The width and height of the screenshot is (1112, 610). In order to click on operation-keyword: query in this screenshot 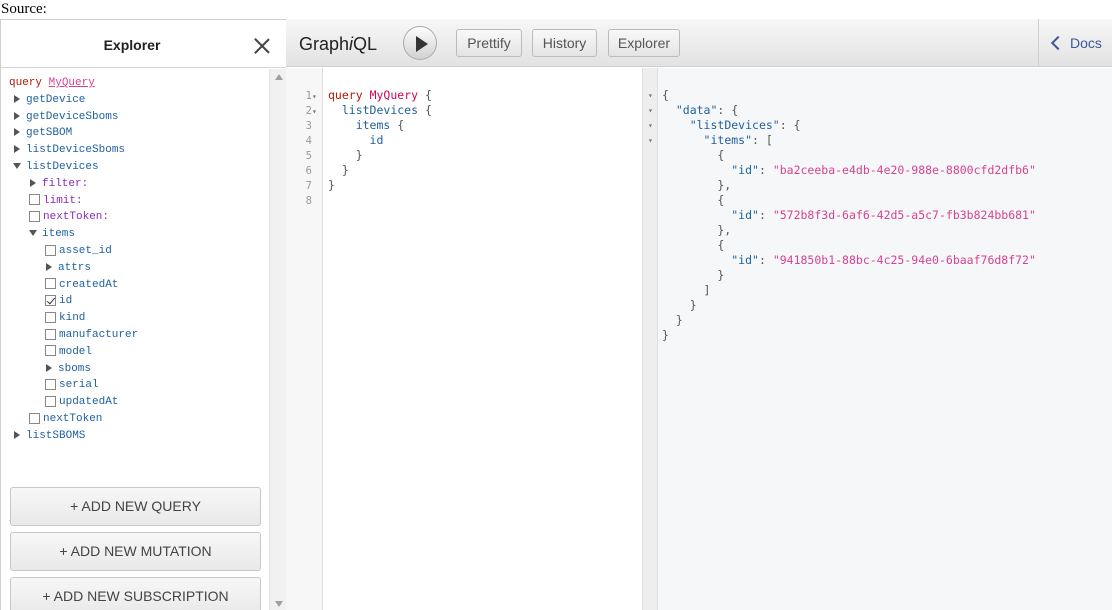, I will do `click(26, 83)`.